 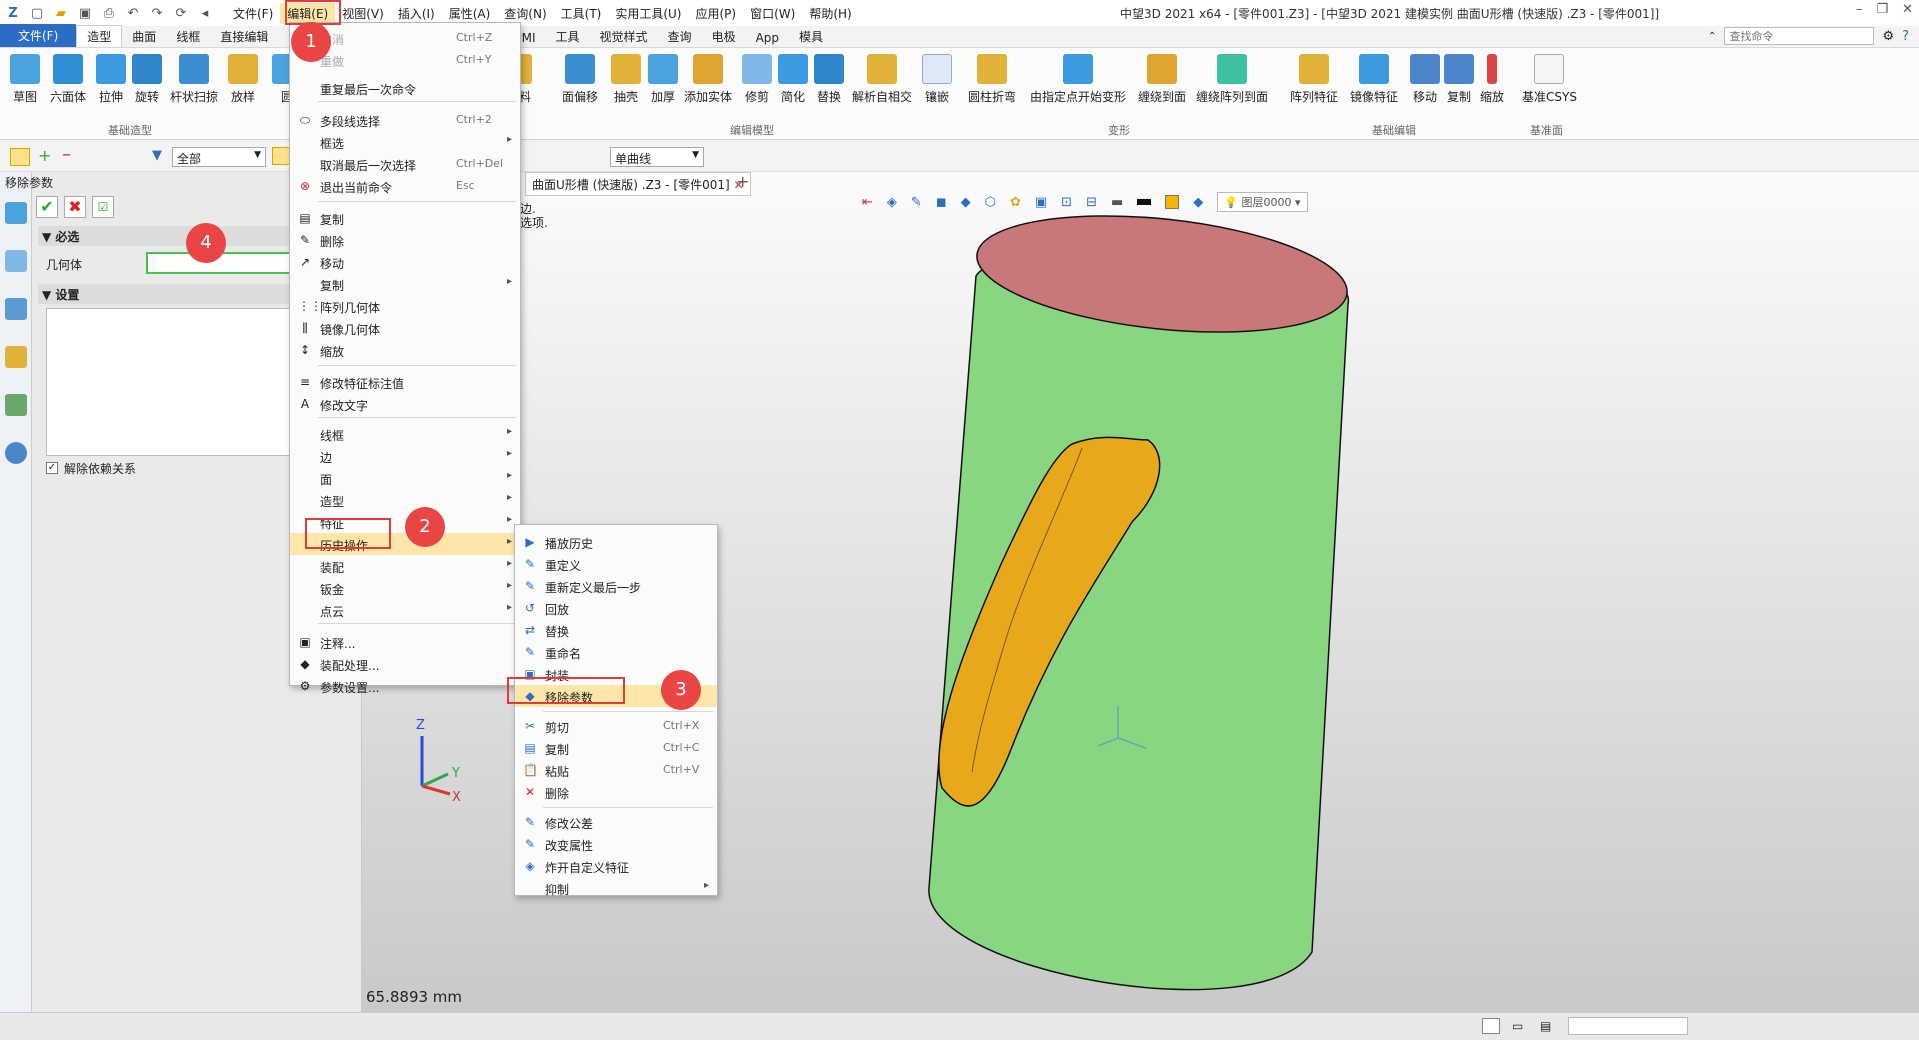 What do you see at coordinates (405, 142) in the screenshot?
I see `edit-menu-item: 框选 ▸` at bounding box center [405, 142].